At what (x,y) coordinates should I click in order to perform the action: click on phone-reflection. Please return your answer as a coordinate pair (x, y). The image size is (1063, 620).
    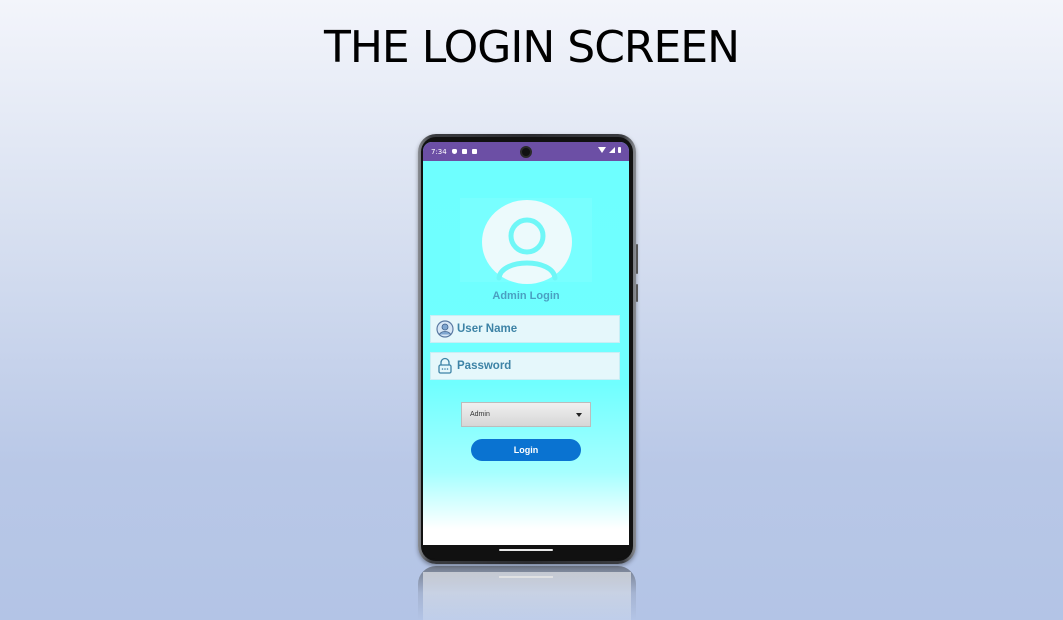
    Looking at the image, I should click on (527, 593).